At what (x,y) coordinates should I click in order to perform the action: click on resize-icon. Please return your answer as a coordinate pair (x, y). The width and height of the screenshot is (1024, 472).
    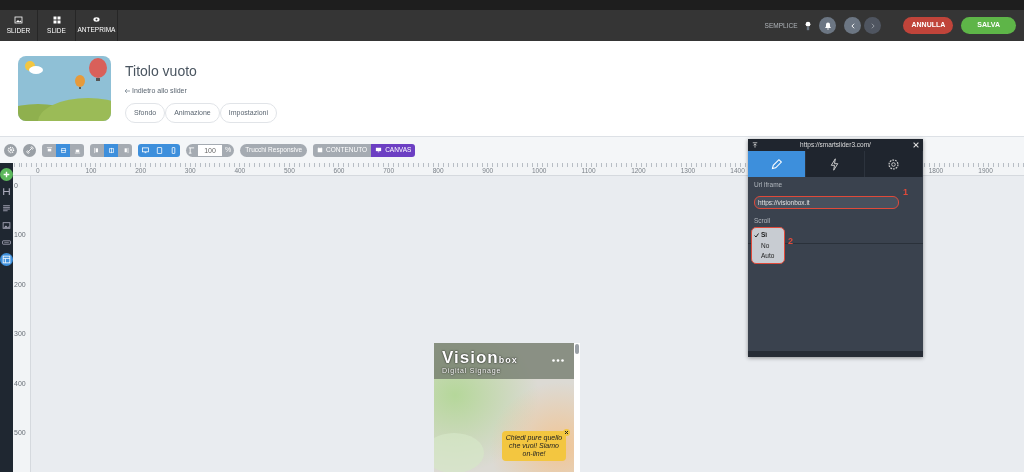
    Looking at the image, I should click on (191, 150).